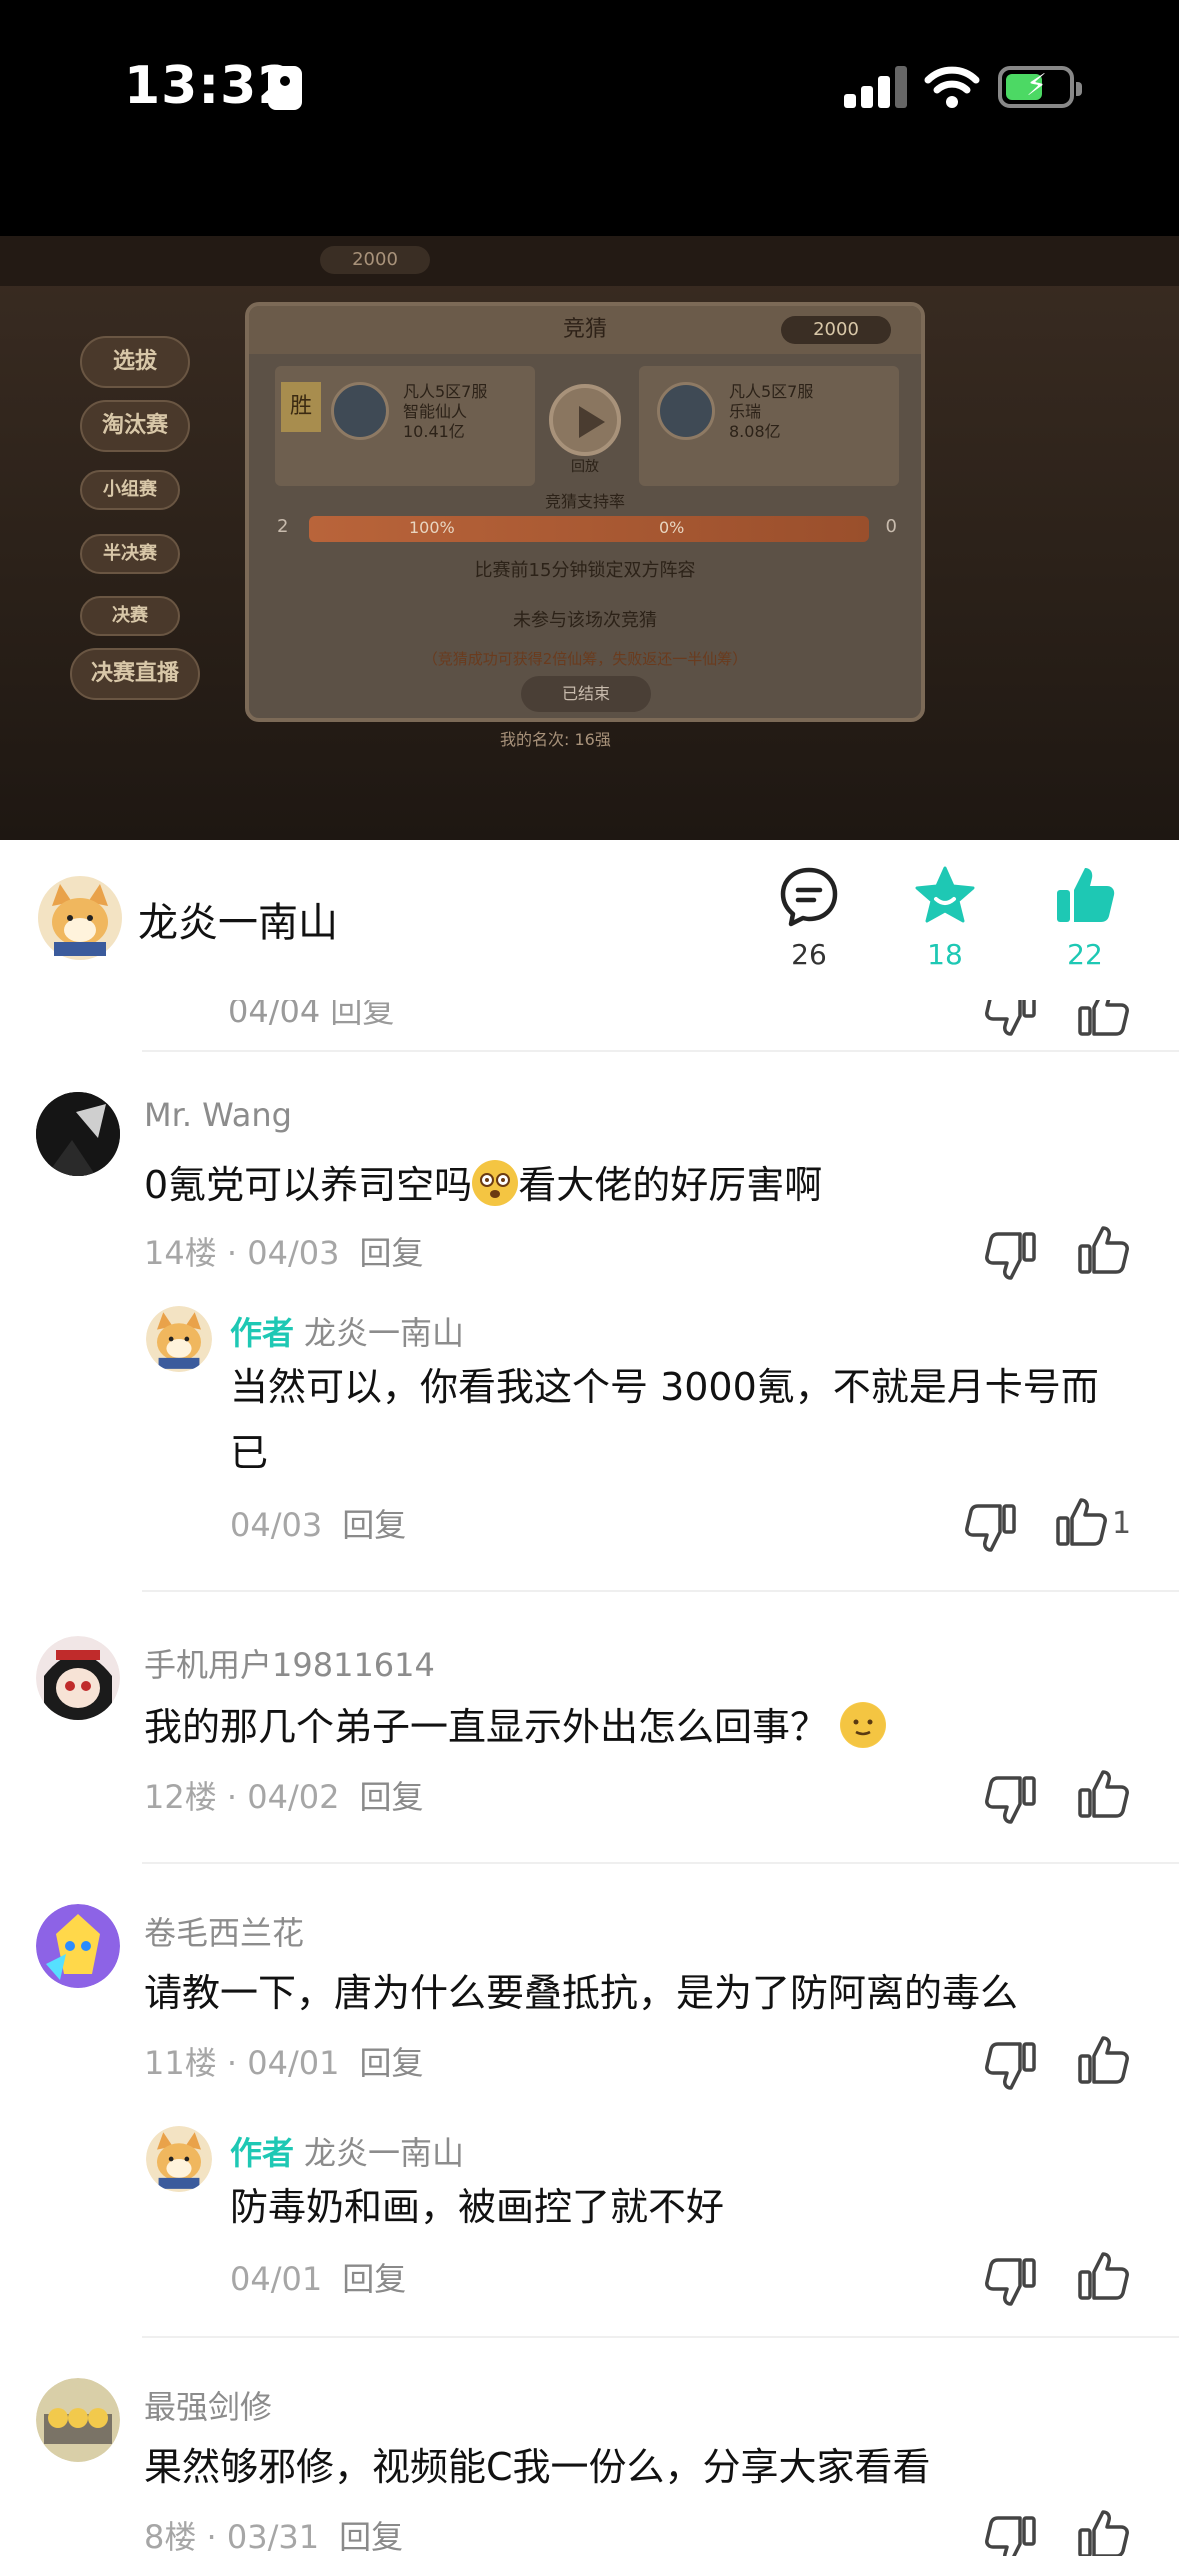 This screenshot has height=2556, width=1179. I want to click on game-tab-knockout: 淘汰赛, so click(135, 426).